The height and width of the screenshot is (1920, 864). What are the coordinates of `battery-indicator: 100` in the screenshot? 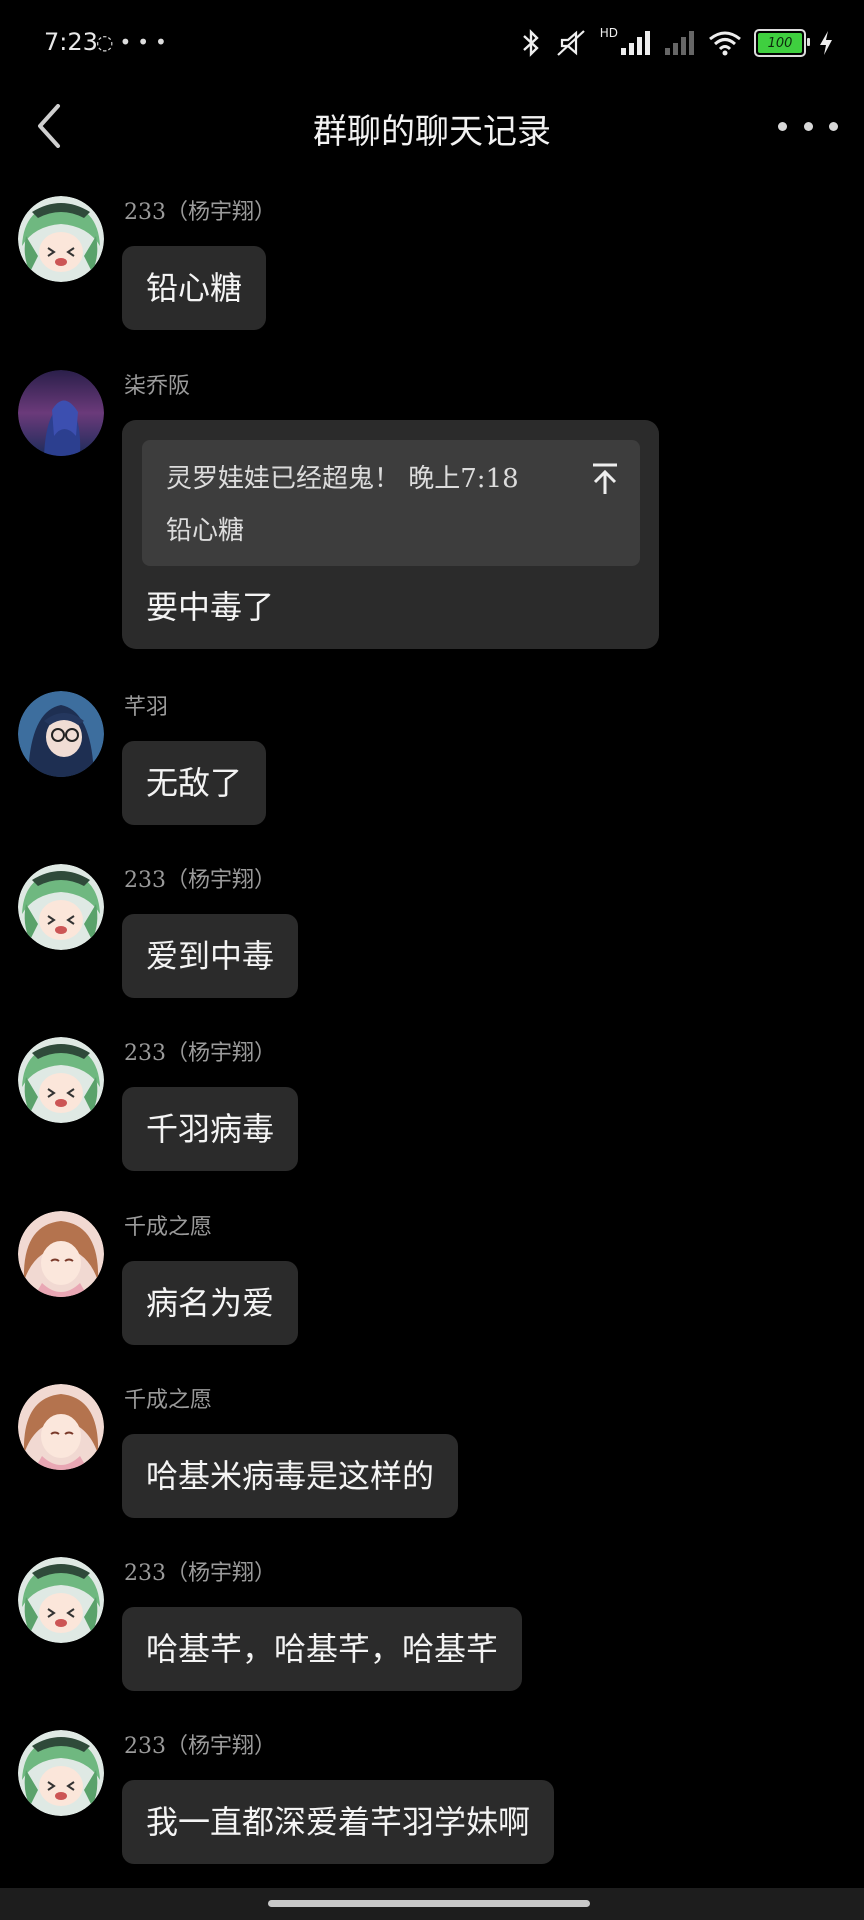 It's located at (782, 43).